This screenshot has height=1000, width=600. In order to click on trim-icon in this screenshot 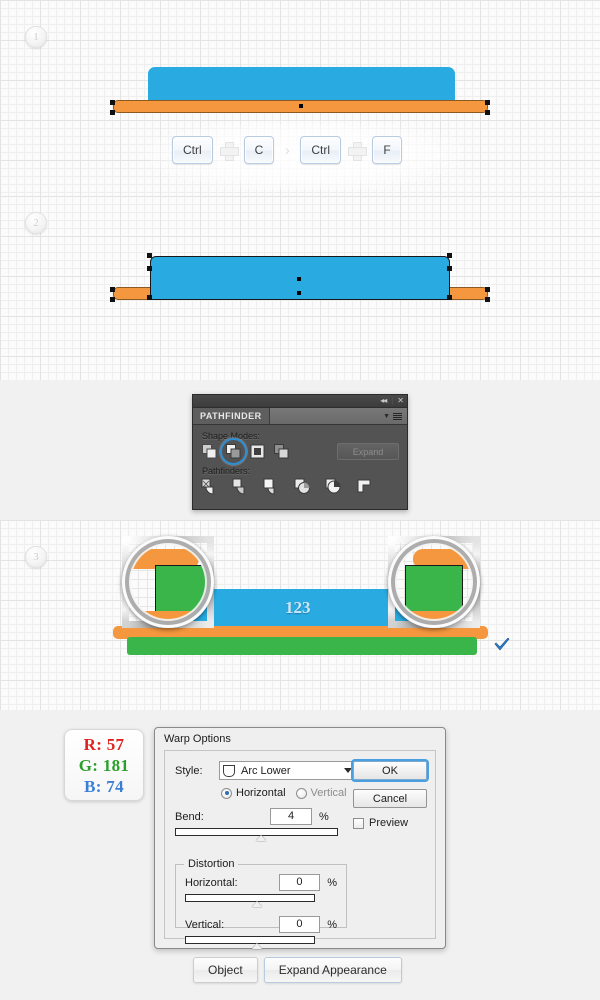, I will do `click(240, 486)`.